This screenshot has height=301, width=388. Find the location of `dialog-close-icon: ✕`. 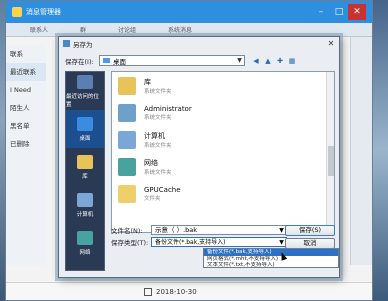

dialog-close-icon: ✕ is located at coordinates (331, 43).